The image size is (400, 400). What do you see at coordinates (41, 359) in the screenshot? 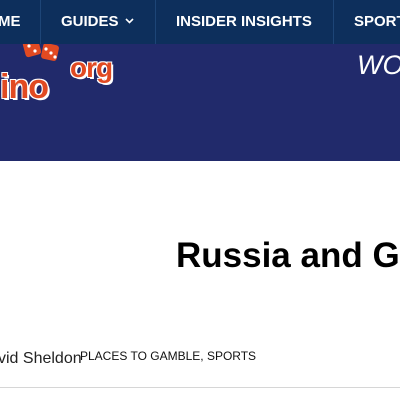
I see `author-link: vid Sheldon` at bounding box center [41, 359].